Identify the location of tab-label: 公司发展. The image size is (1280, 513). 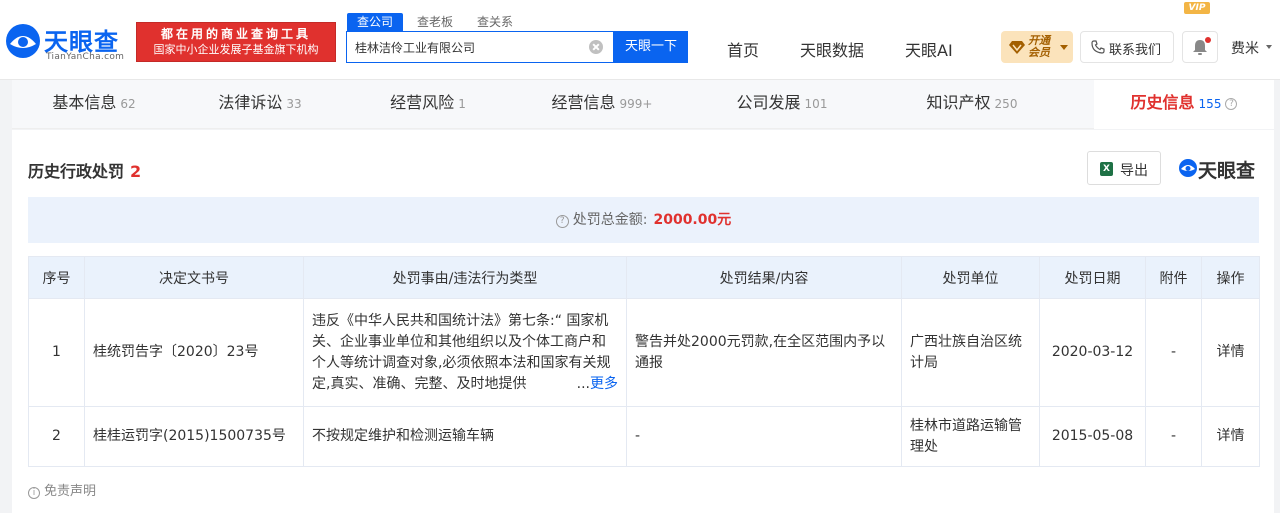
(768, 102).